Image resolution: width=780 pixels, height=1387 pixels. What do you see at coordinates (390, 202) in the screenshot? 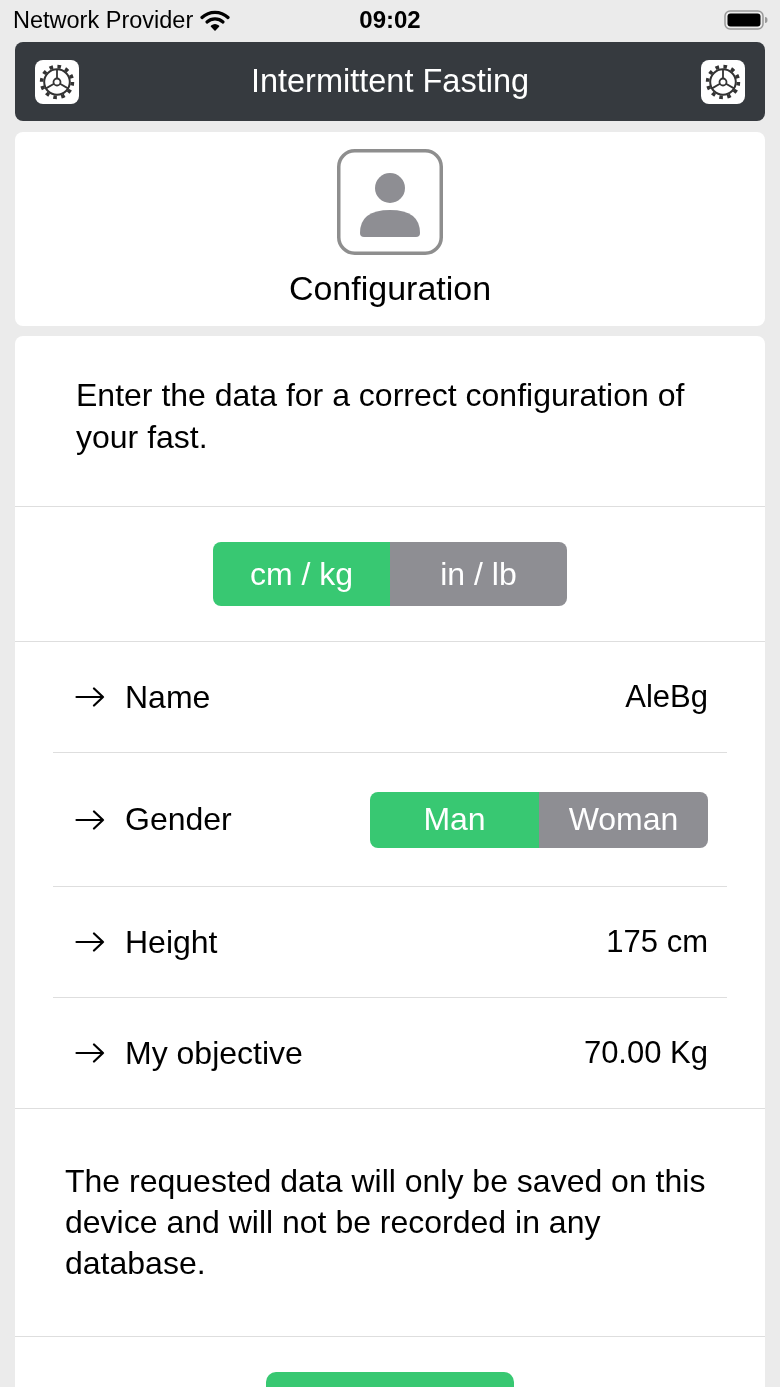
I see `profile-icon` at bounding box center [390, 202].